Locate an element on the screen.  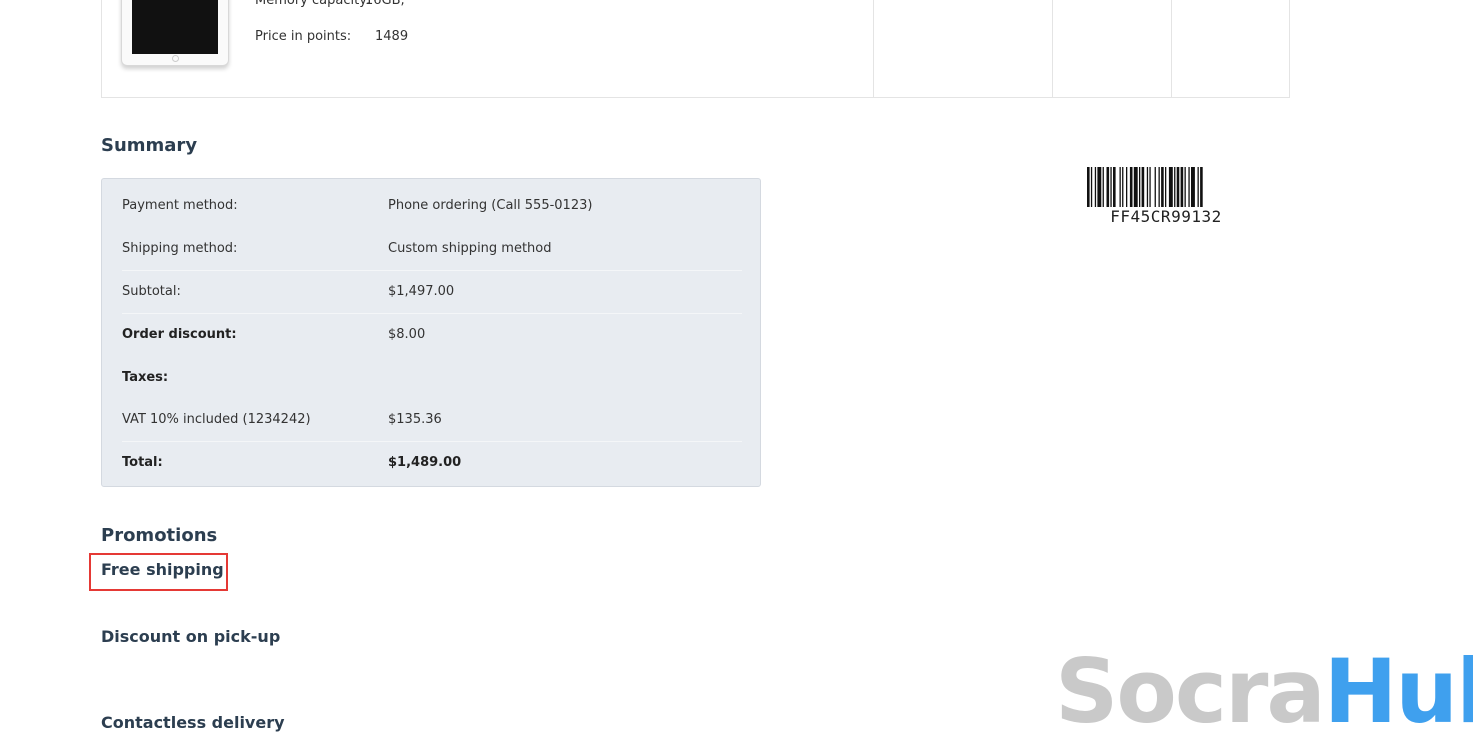
product-image is located at coordinates (175, 33).